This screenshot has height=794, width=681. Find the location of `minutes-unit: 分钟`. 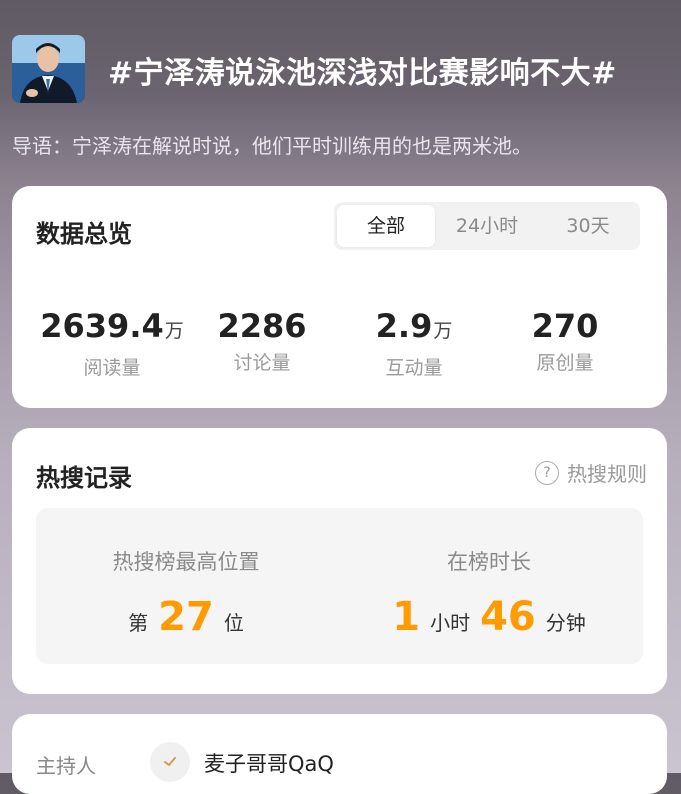

minutes-unit: 分钟 is located at coordinates (565, 623).